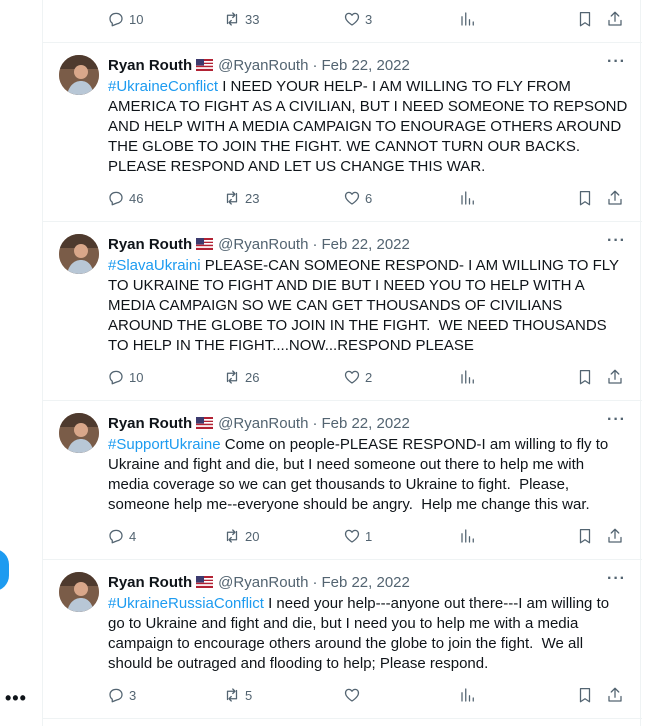 This screenshot has height=726, width=655. What do you see at coordinates (241, 377) in the screenshot?
I see `retweet-button: 26` at bounding box center [241, 377].